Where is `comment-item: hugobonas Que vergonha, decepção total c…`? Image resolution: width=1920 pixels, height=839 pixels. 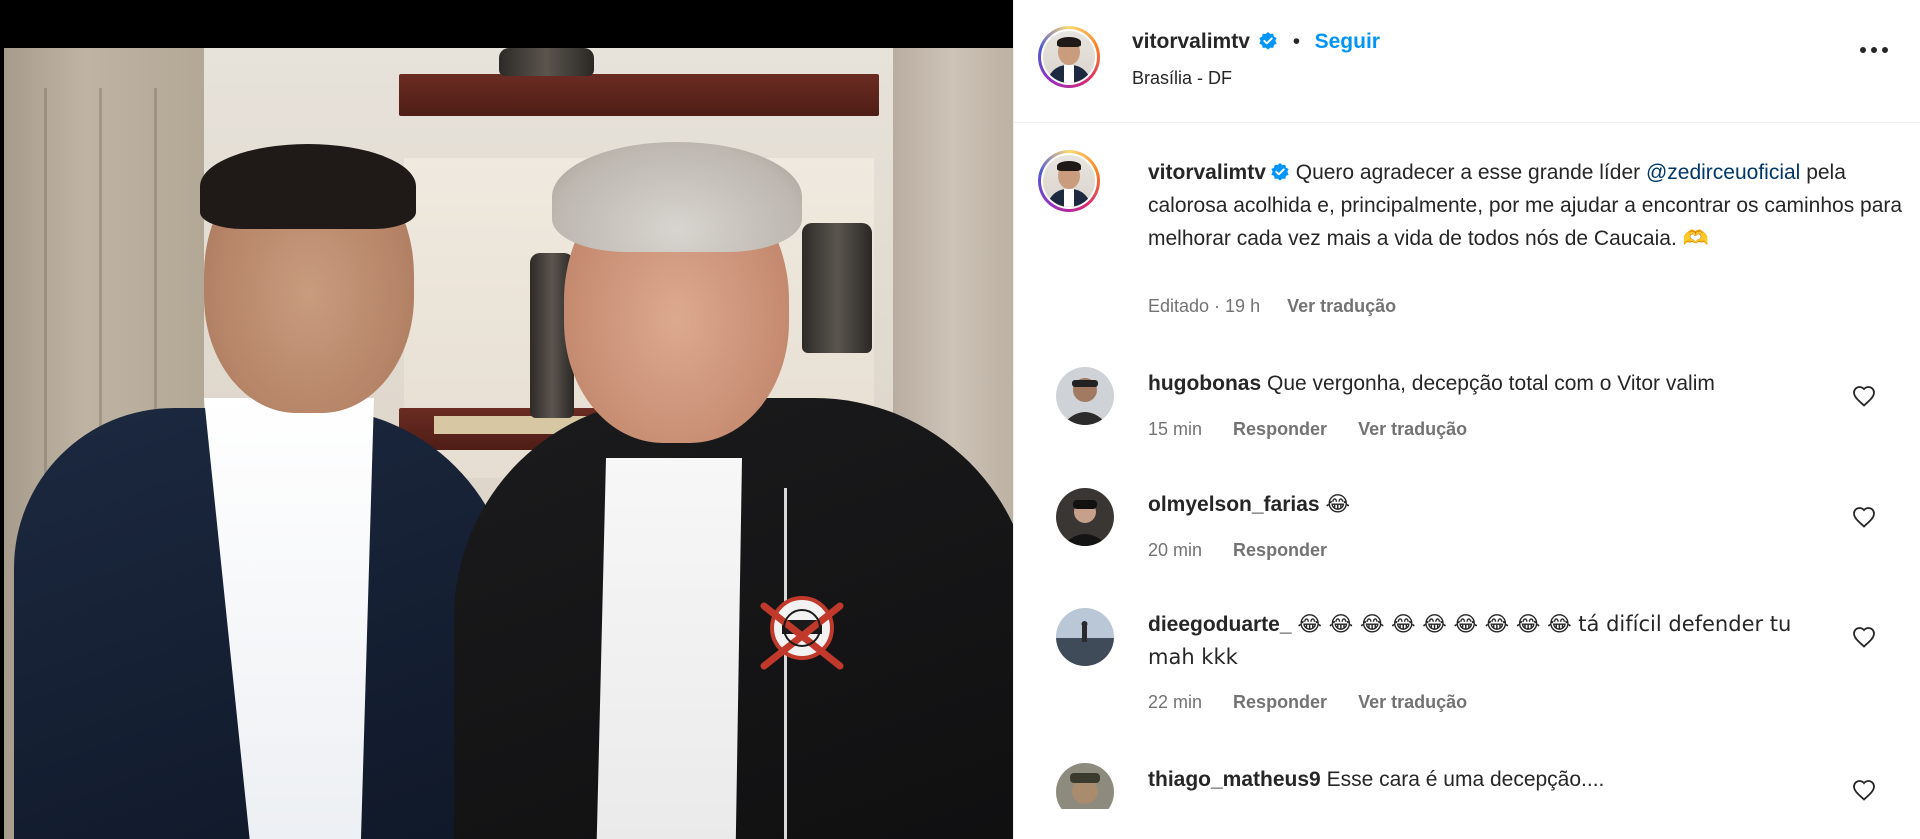
comment-item: hugobonas Que vergonha, decepção total c… is located at coordinates (1468, 412).